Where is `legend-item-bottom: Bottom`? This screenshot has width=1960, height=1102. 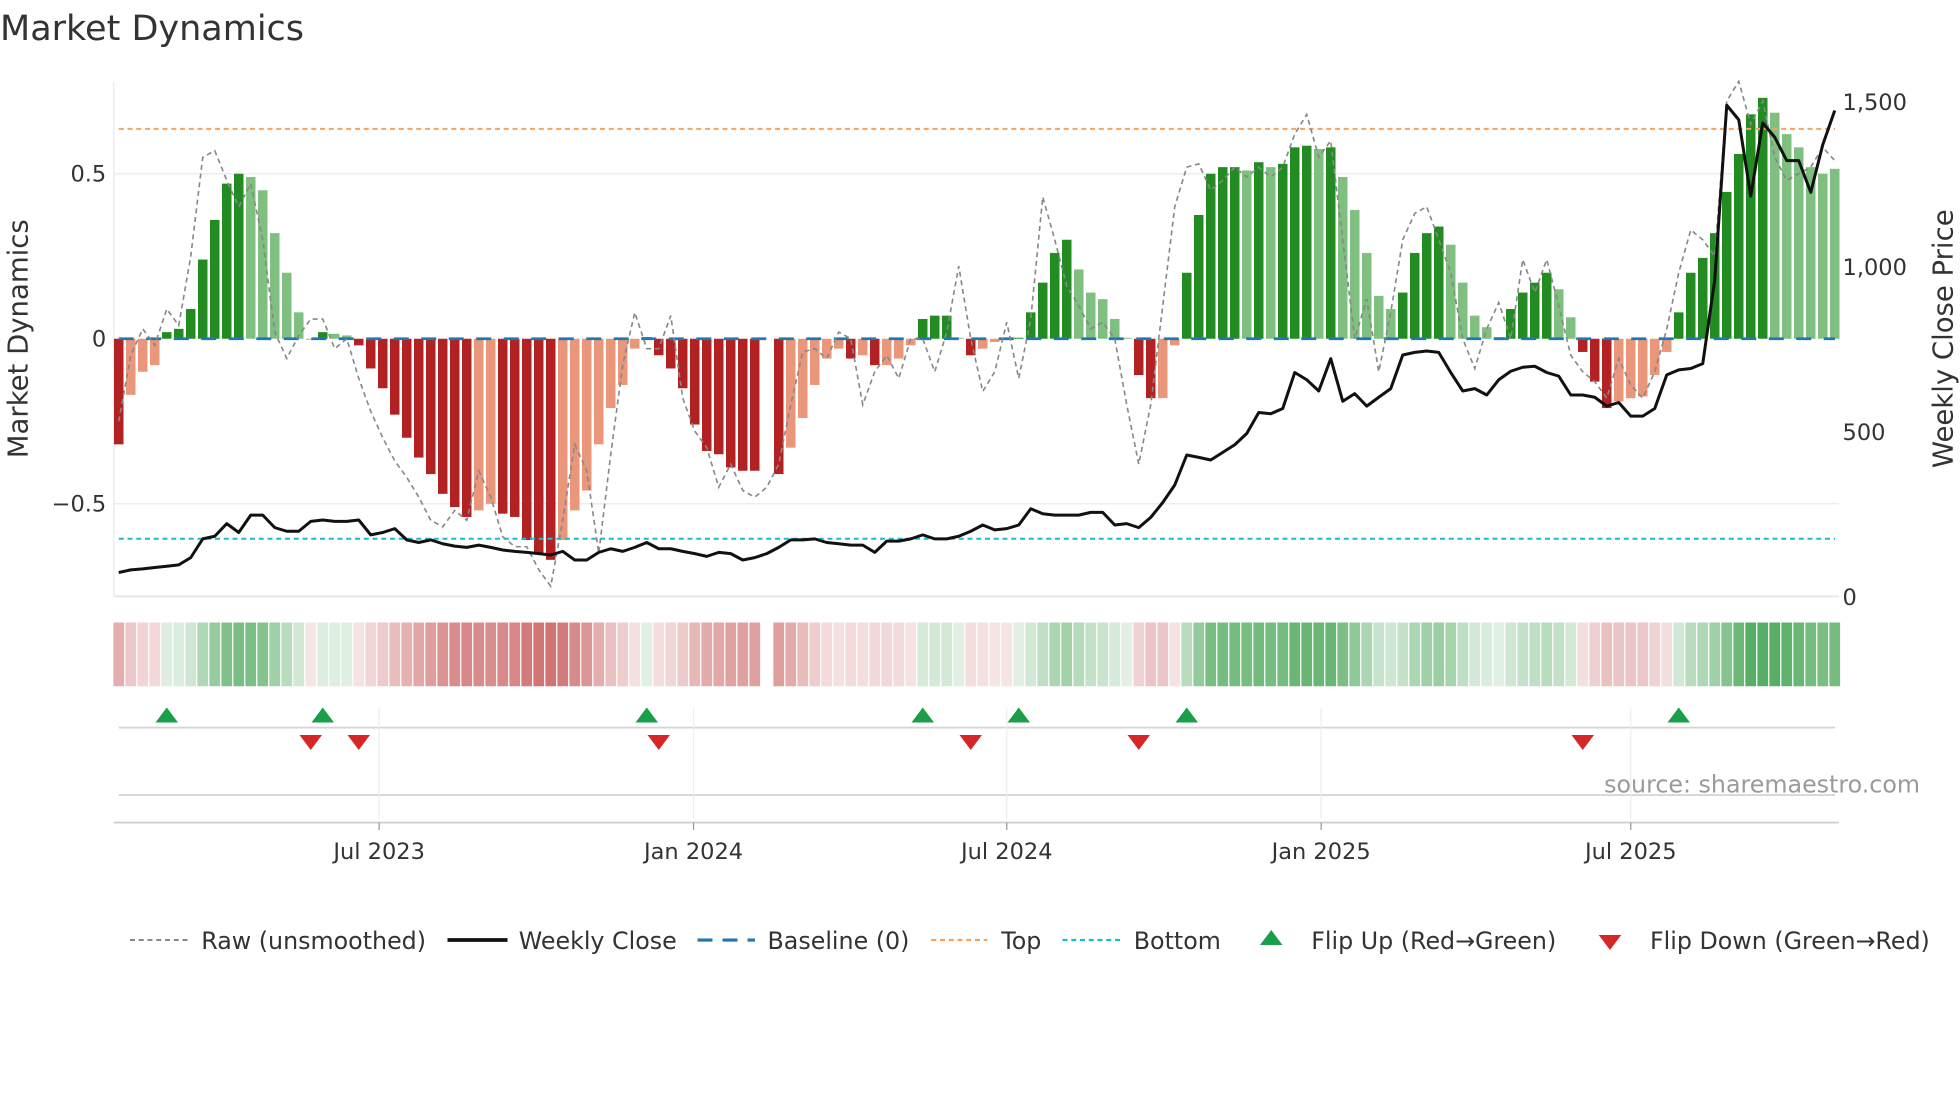
legend-item-bottom: Bottom is located at coordinates (1141, 941).